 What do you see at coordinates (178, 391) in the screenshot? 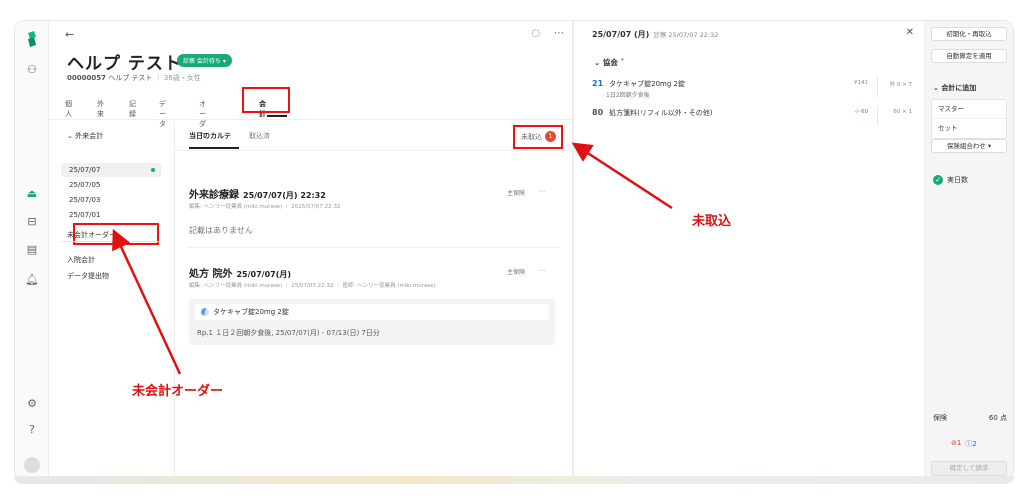
I see `annotation-label-unbilled: 未会計オーダー` at bounding box center [178, 391].